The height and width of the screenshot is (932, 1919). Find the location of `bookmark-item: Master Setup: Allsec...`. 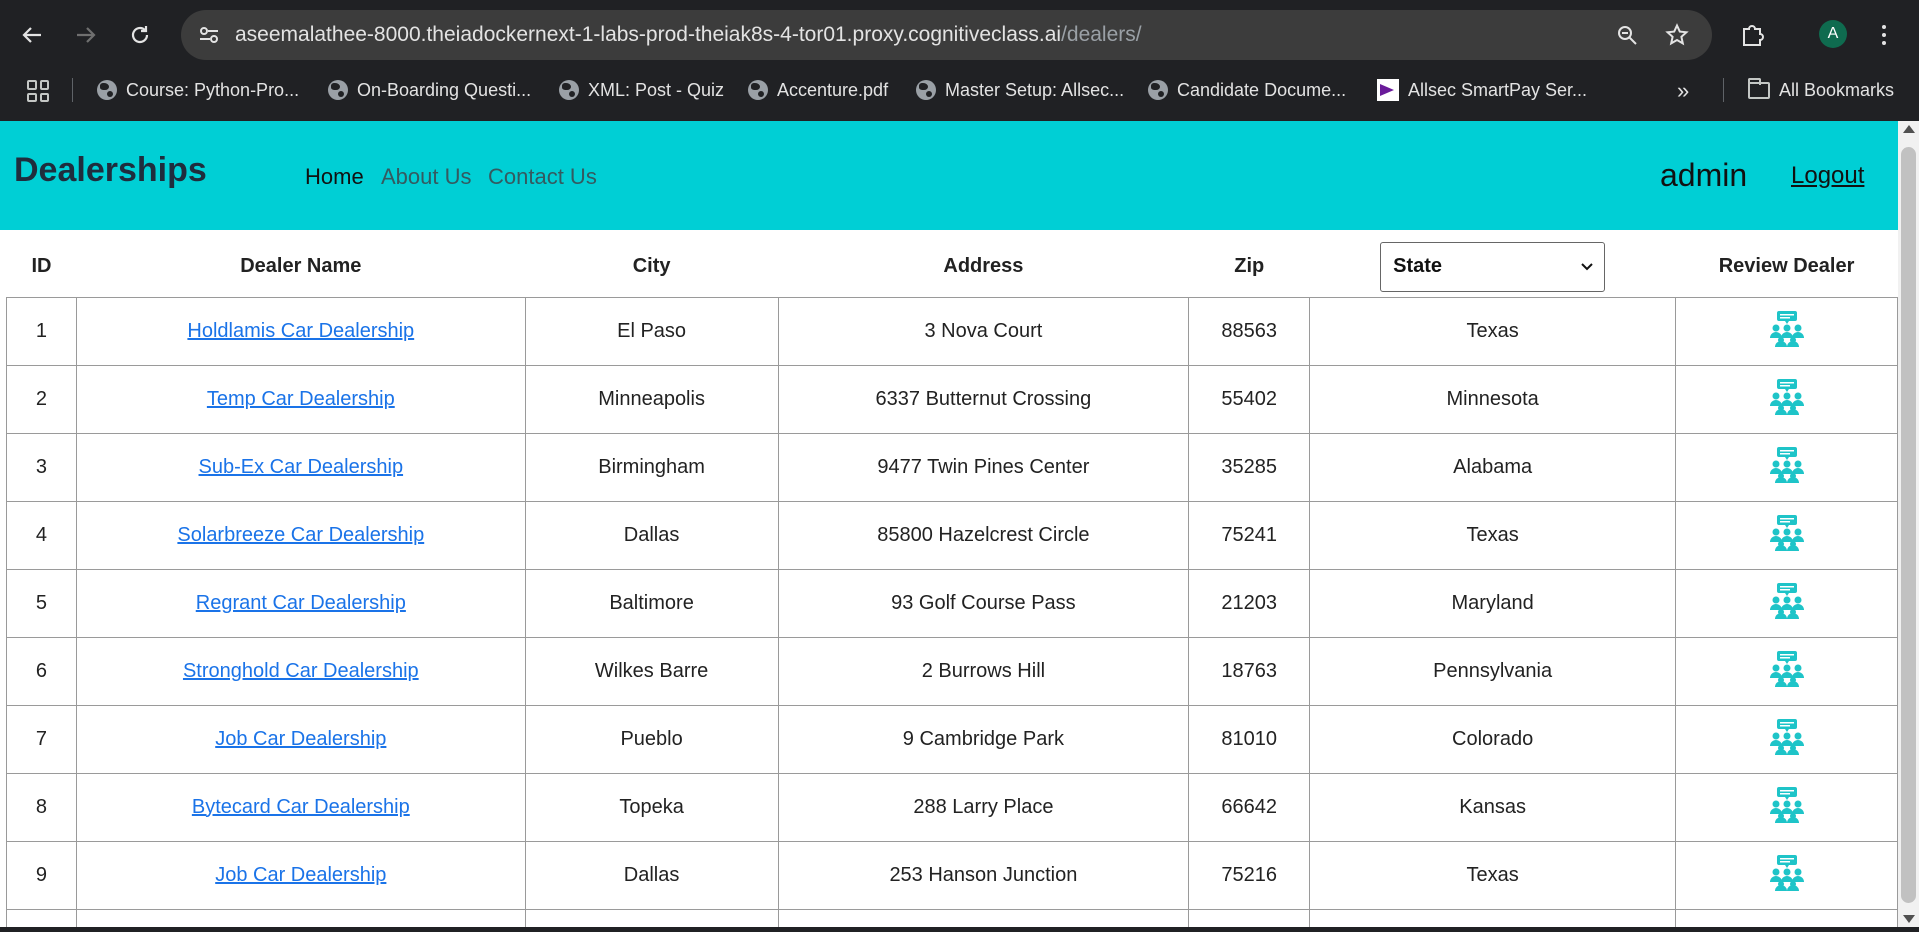

bookmark-item: Master Setup: Allsec... is located at coordinates (1020, 90).